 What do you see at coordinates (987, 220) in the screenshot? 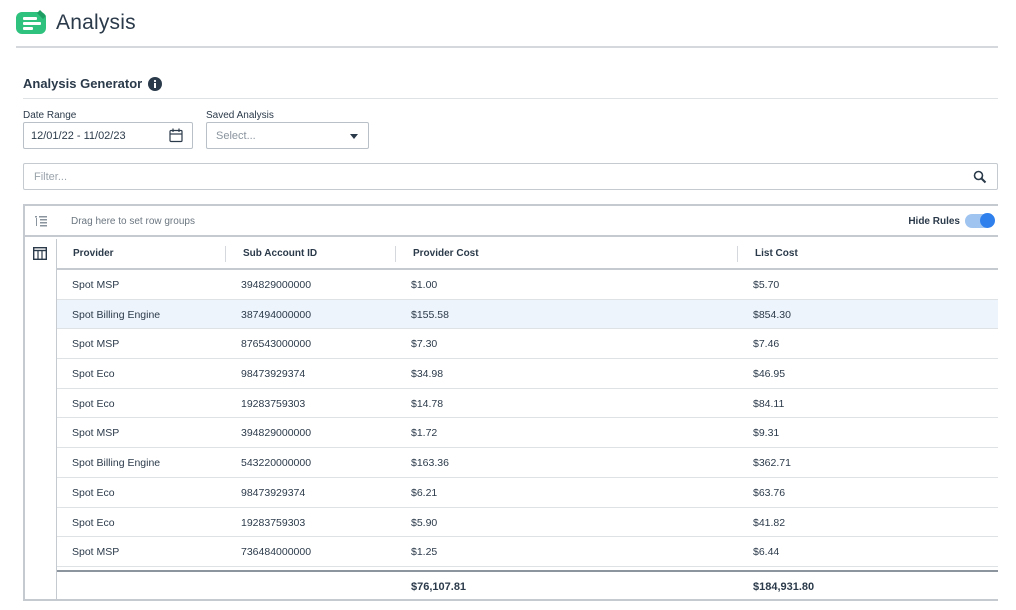
I see `toggle-knob` at bounding box center [987, 220].